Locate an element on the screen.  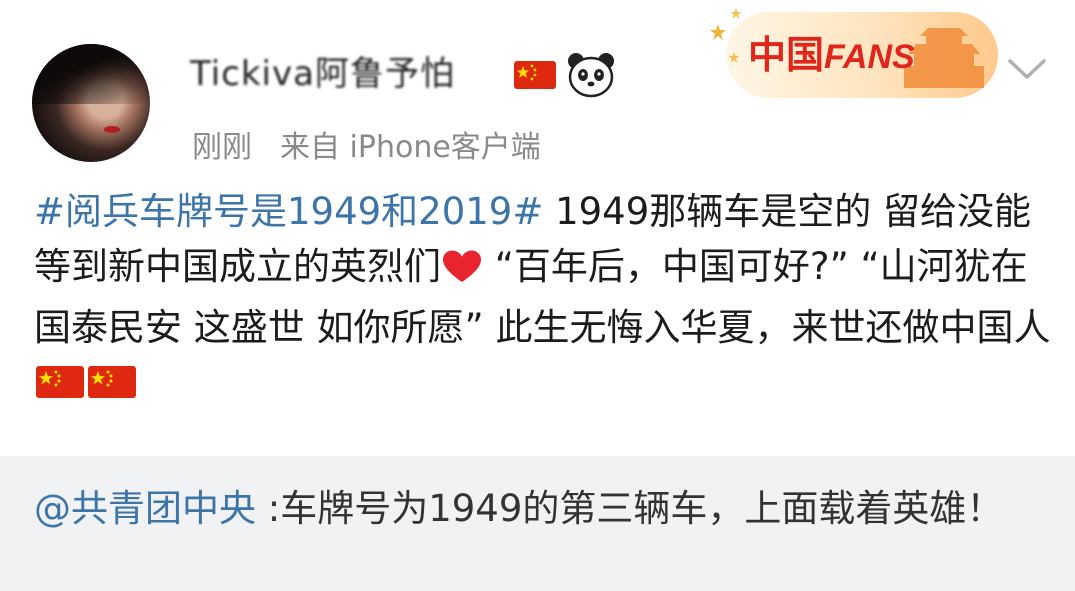
panda-icon is located at coordinates (591, 75).